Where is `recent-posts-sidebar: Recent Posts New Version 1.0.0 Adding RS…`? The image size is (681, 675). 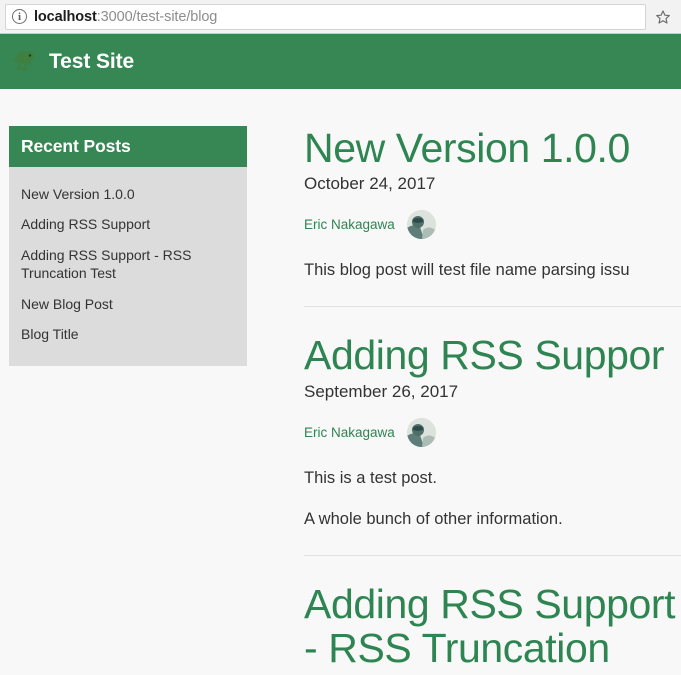
recent-posts-sidebar: Recent Posts New Version 1.0.0 Adding RS… is located at coordinates (128, 246).